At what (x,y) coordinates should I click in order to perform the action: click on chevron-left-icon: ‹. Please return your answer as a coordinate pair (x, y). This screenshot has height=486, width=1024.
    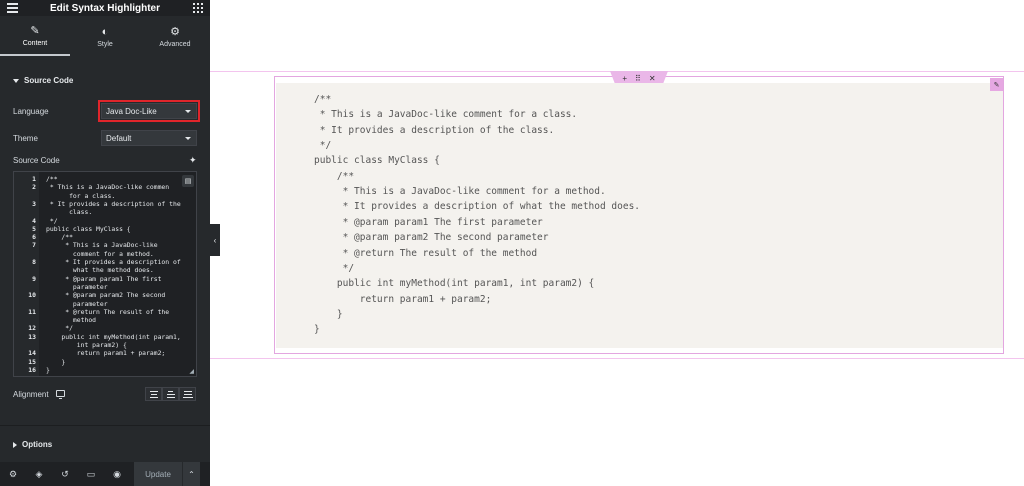
    Looking at the image, I should click on (215, 240).